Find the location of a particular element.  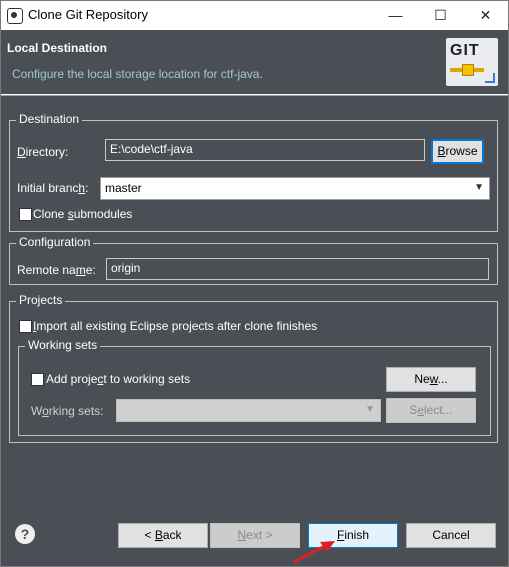

add-to-working-sets-label: Add project to working sets is located at coordinates (118, 379).